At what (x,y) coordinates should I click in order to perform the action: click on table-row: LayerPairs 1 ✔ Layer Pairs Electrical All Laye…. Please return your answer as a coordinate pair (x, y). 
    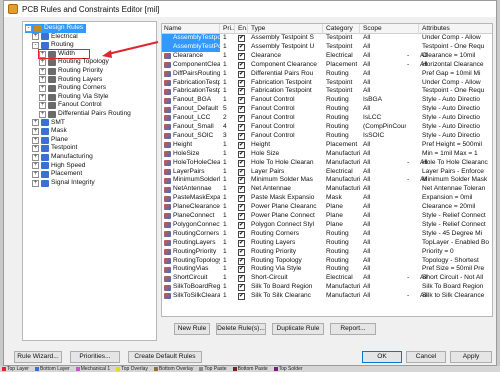
    Looking at the image, I should click on (327, 172).